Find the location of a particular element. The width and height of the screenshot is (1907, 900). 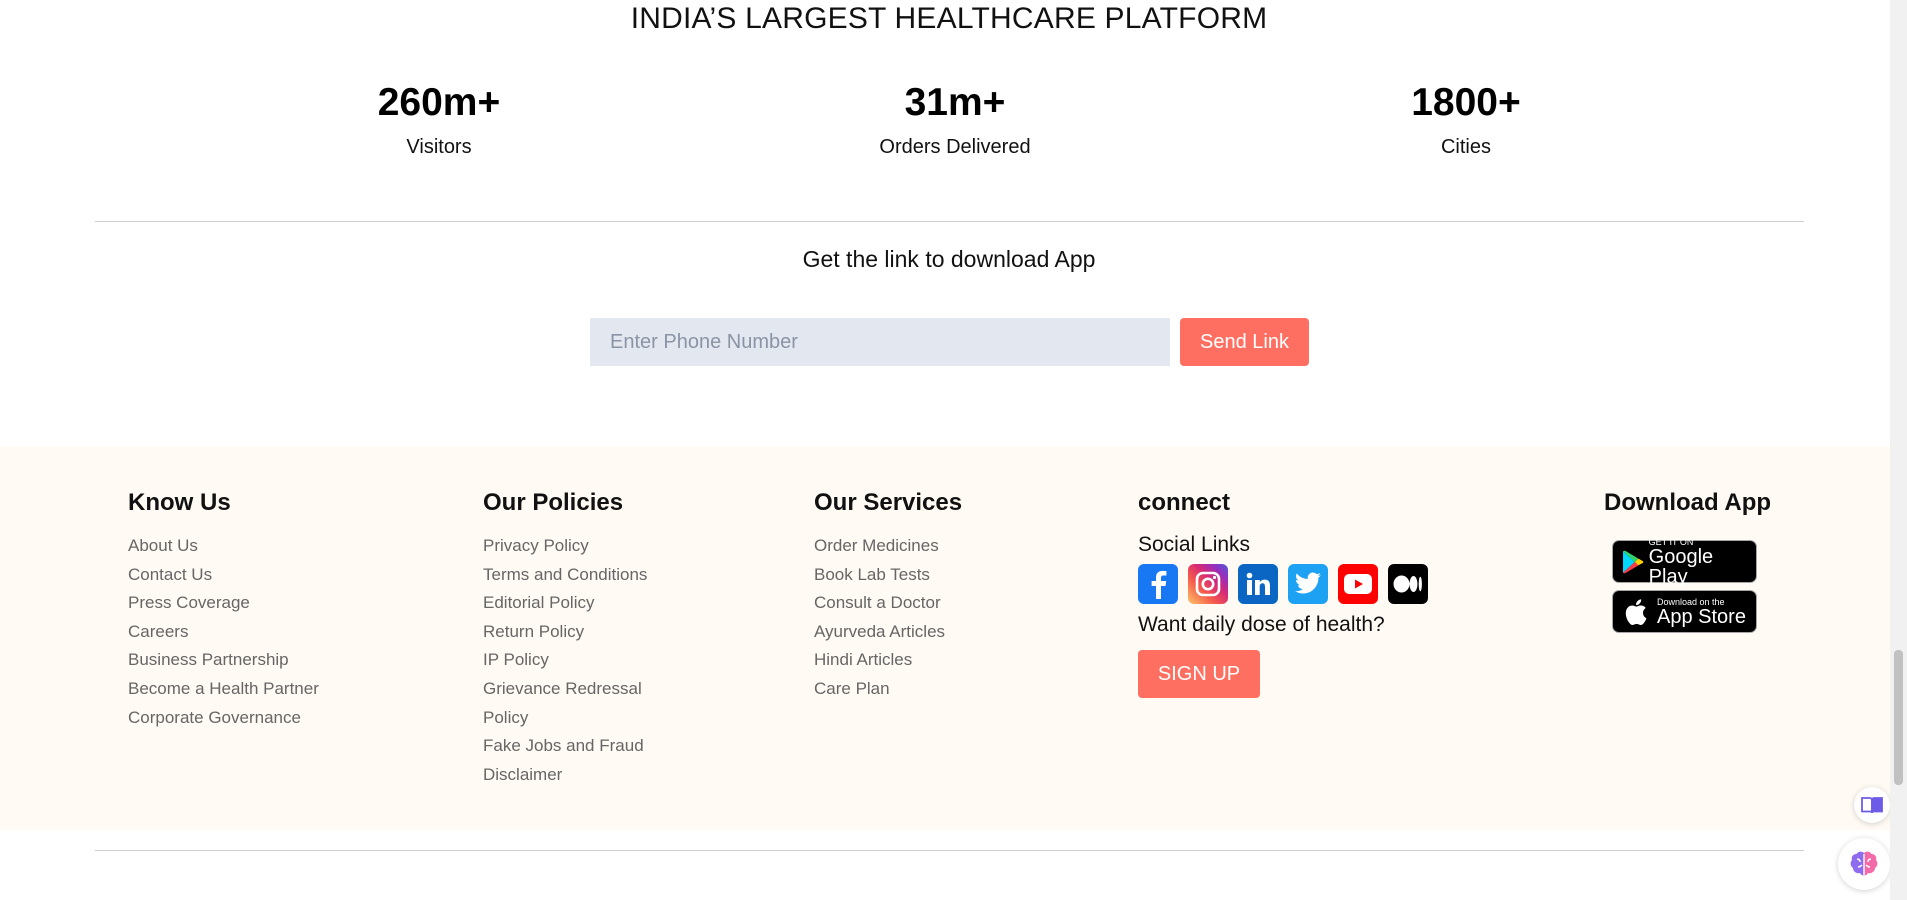

download-app-title: Get the link to download App is located at coordinates (949, 259).